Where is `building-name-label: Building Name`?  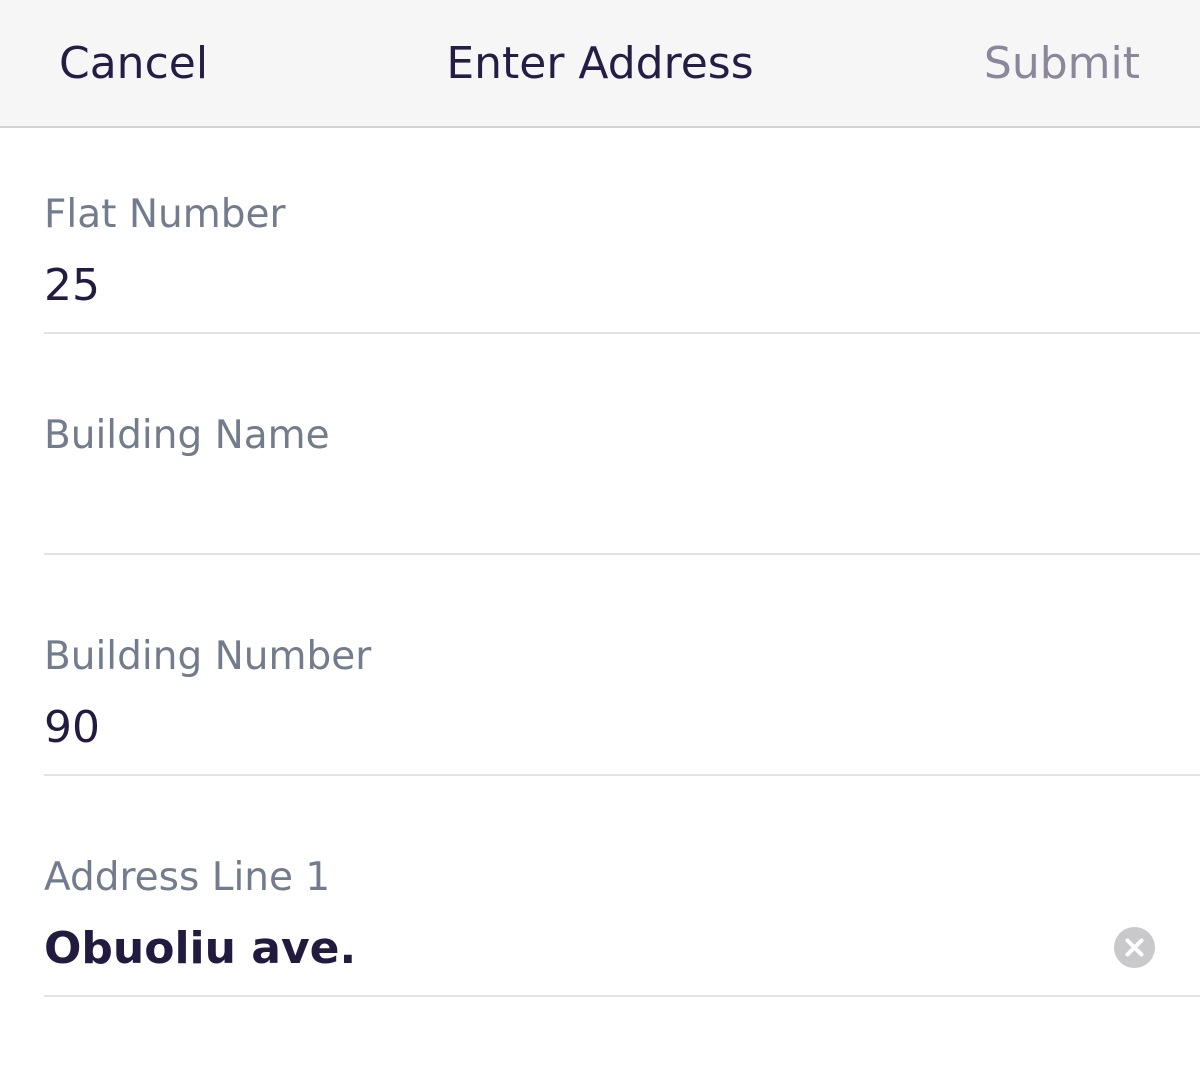
building-name-label: Building Name is located at coordinates (187, 435).